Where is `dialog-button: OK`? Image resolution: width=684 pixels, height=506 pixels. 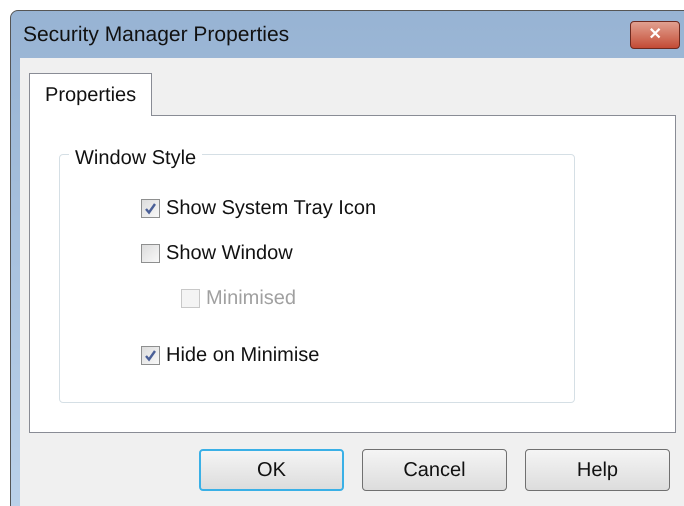 dialog-button: OK is located at coordinates (271, 470).